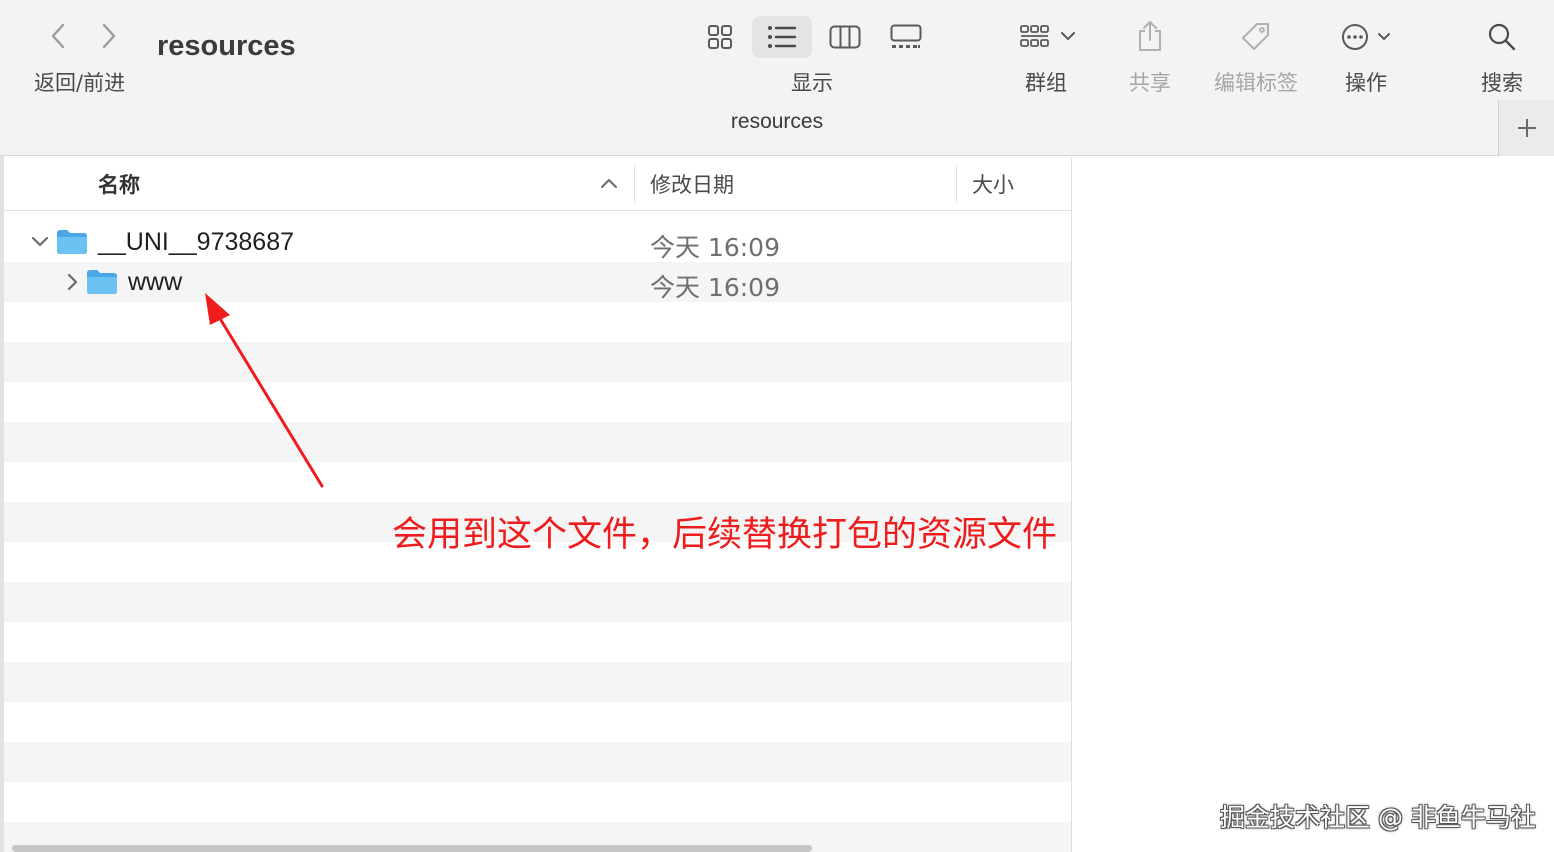 The width and height of the screenshot is (1554, 852). I want to click on grid-icon, so click(720, 37).